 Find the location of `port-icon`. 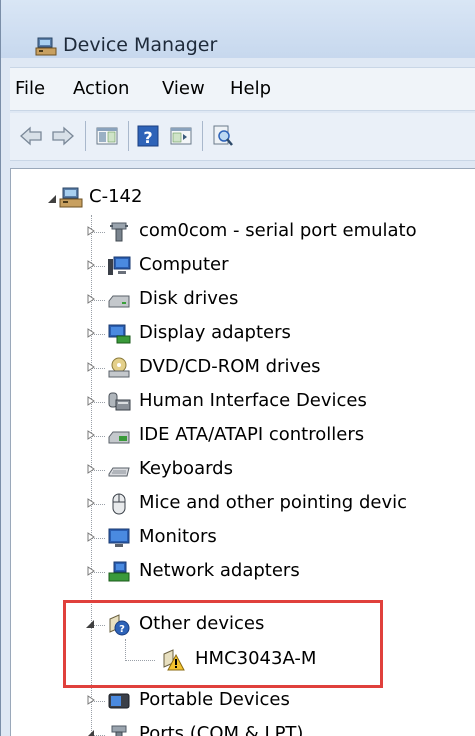

port-icon is located at coordinates (119, 730).